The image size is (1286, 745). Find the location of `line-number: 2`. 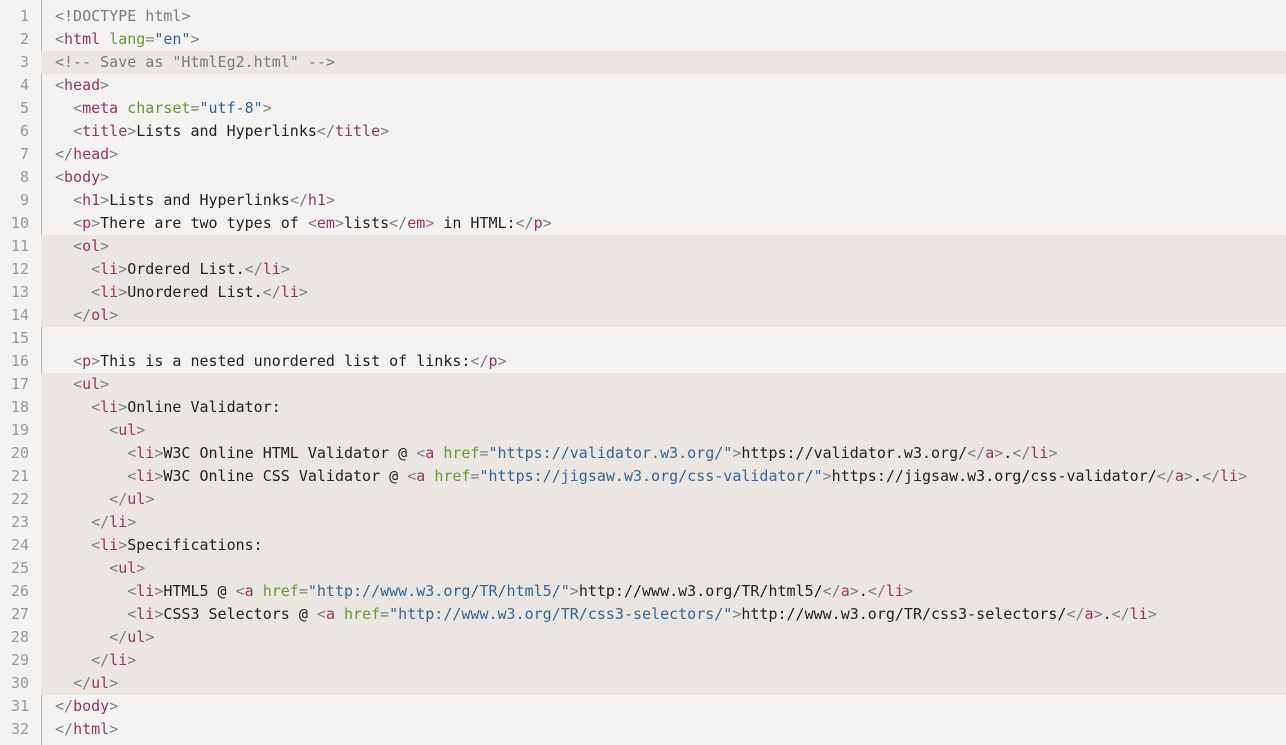

line-number: 2 is located at coordinates (24, 39).